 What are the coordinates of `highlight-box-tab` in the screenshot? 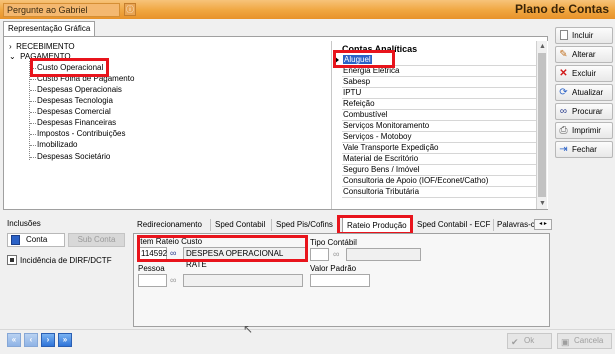 It's located at (375, 225).